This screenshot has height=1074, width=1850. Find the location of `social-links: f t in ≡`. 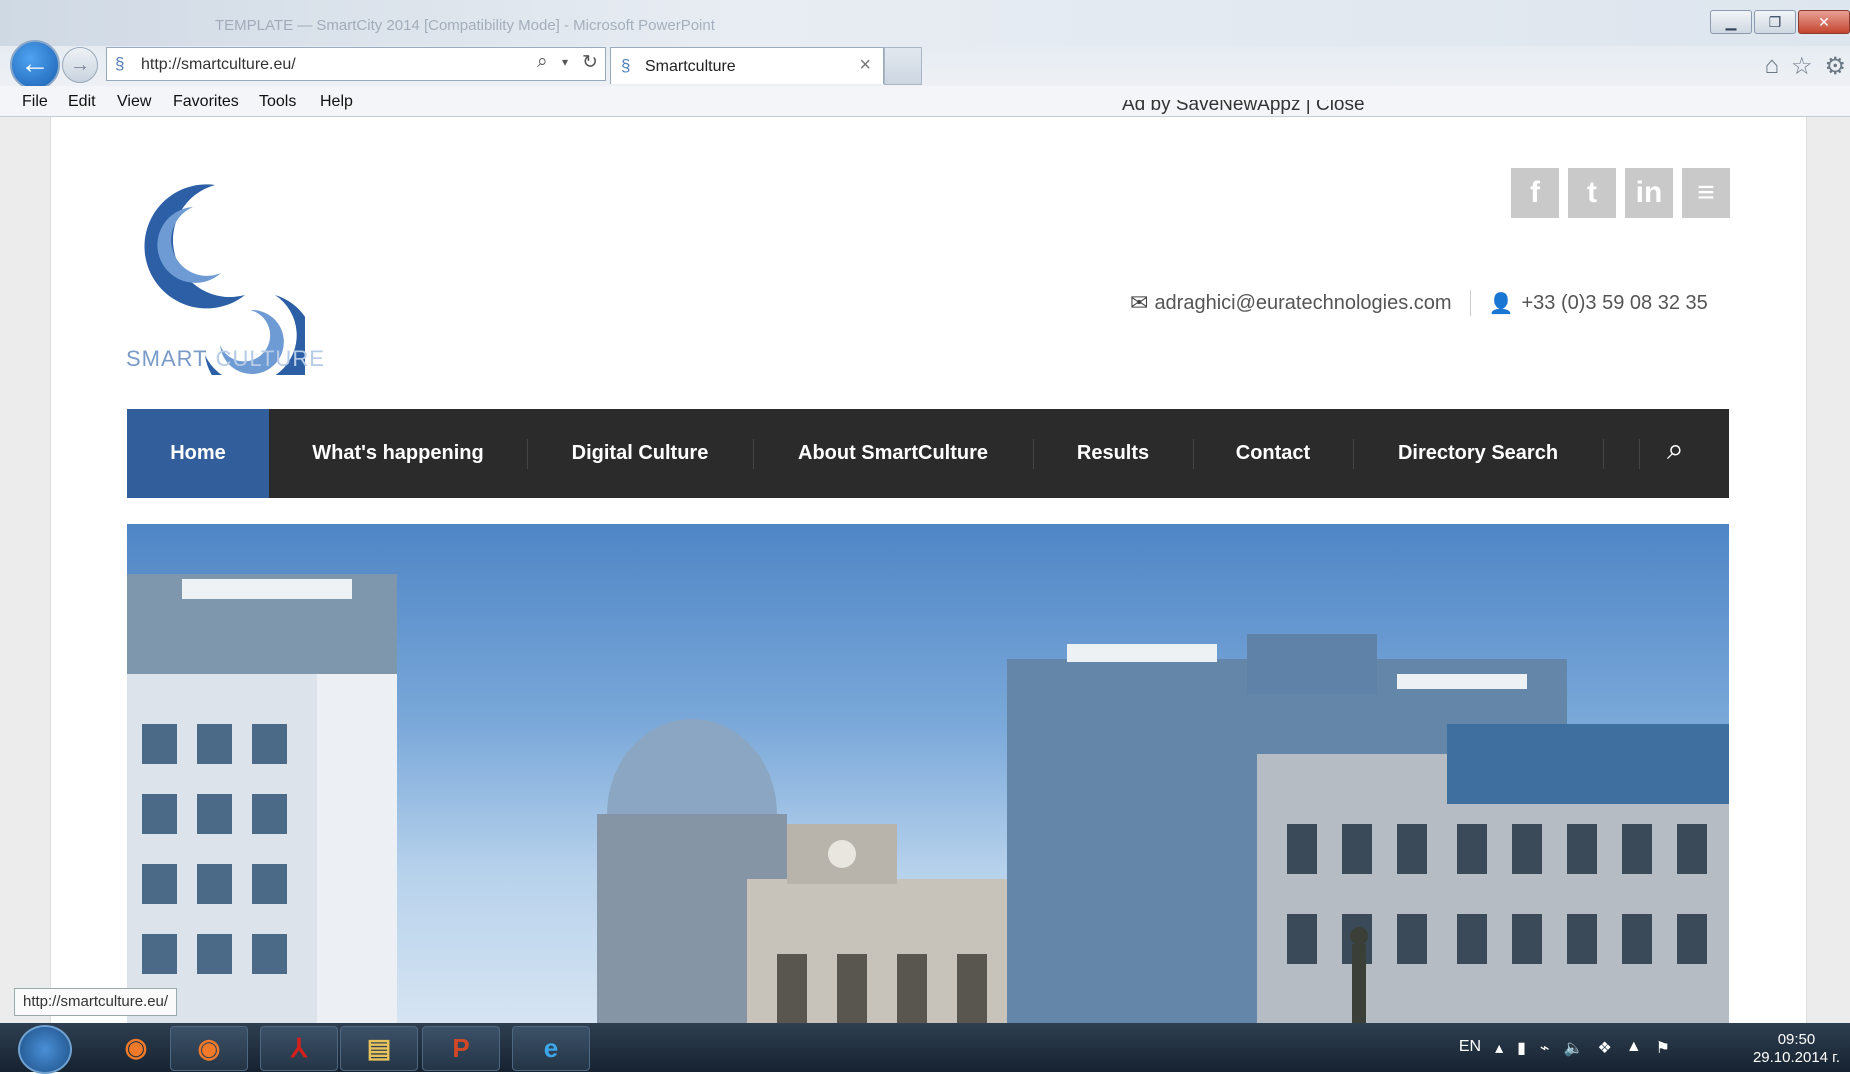

social-links: f t in ≡ is located at coordinates (1620, 193).